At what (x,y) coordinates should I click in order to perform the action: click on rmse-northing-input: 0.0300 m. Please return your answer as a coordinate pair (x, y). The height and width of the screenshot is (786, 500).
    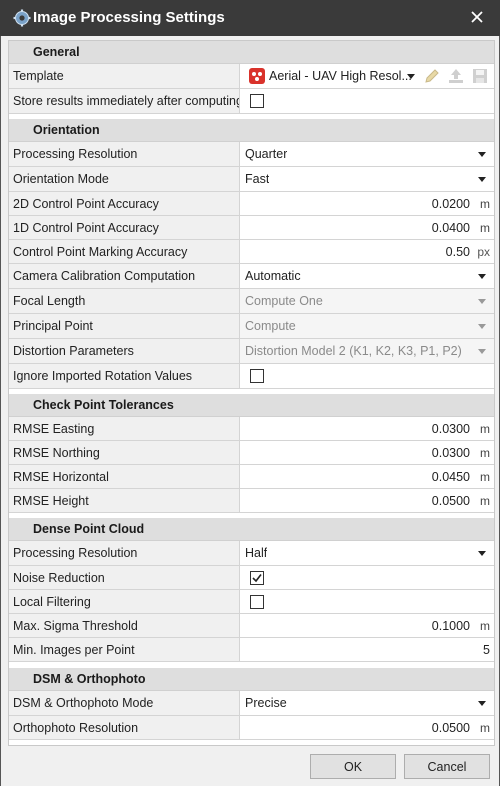
    Looking at the image, I should click on (367, 452).